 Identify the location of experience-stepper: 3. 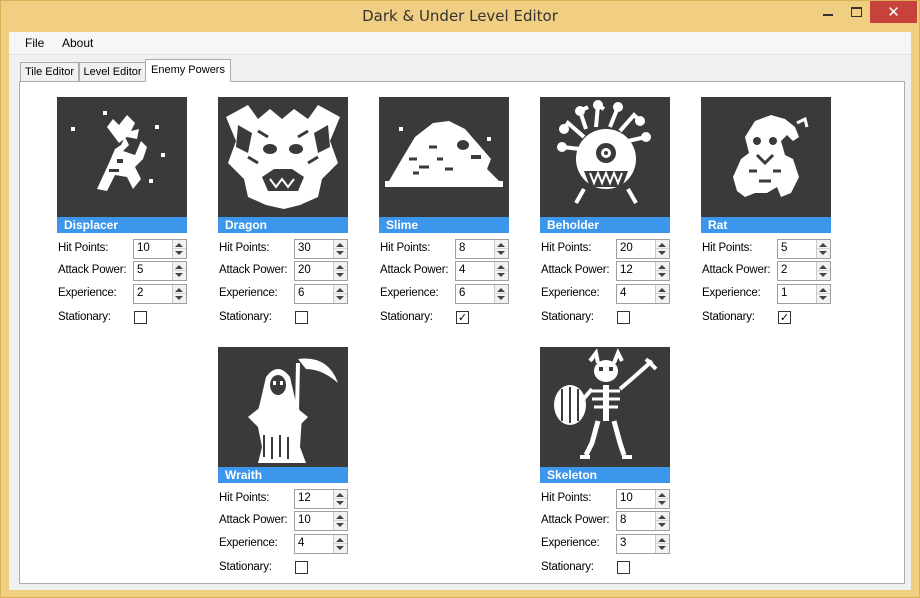
(643, 544).